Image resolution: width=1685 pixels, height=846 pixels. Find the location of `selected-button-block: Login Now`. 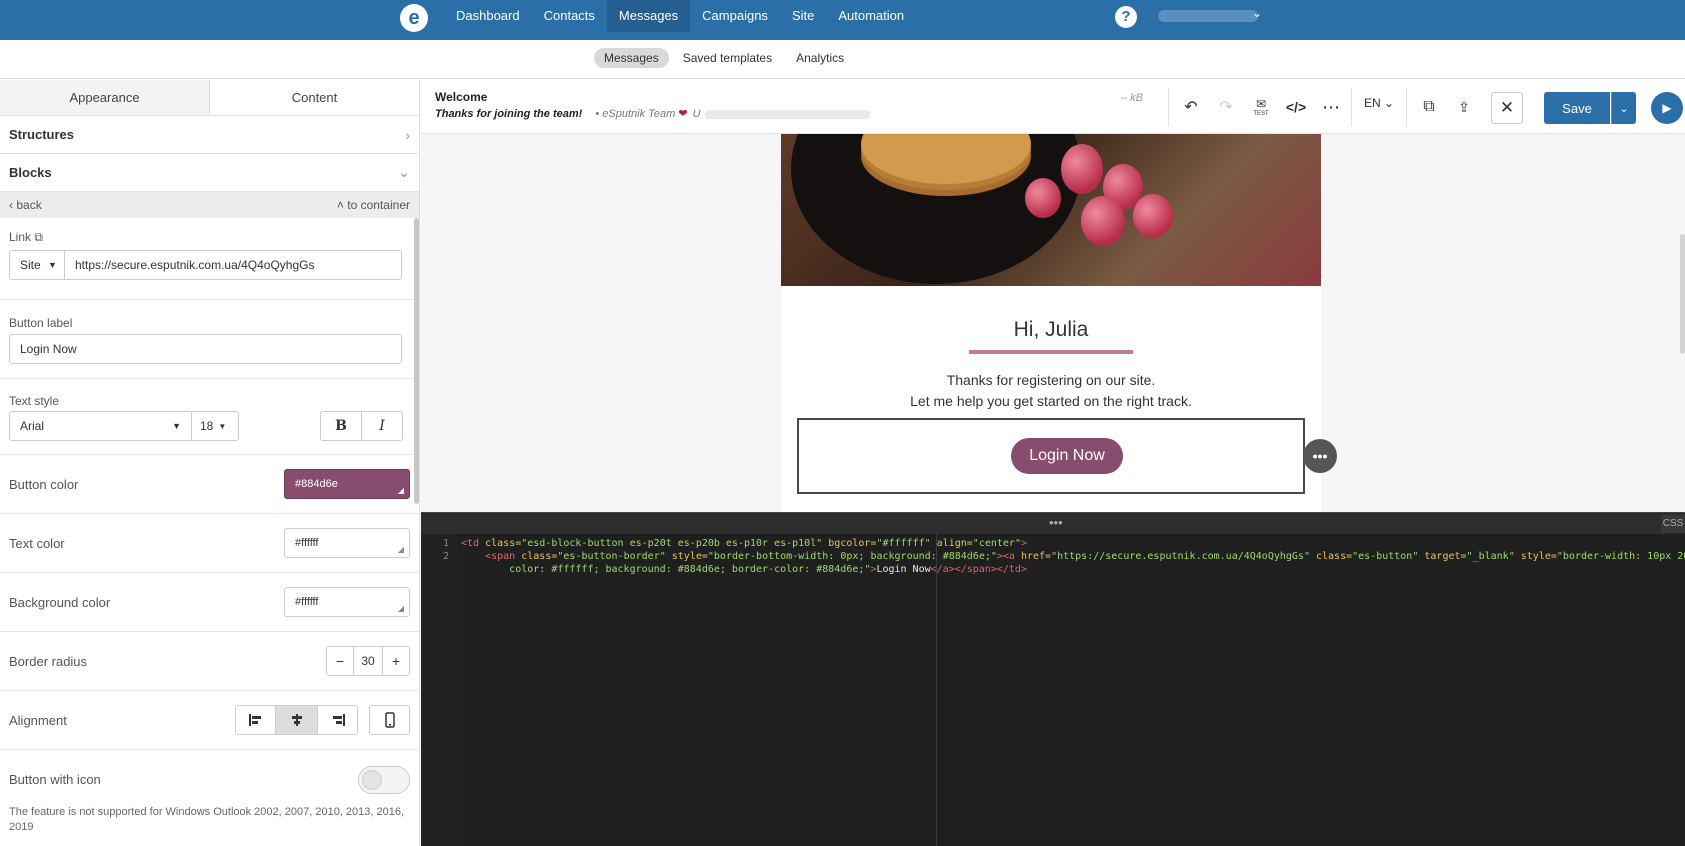

selected-button-block: Login Now is located at coordinates (1051, 456).